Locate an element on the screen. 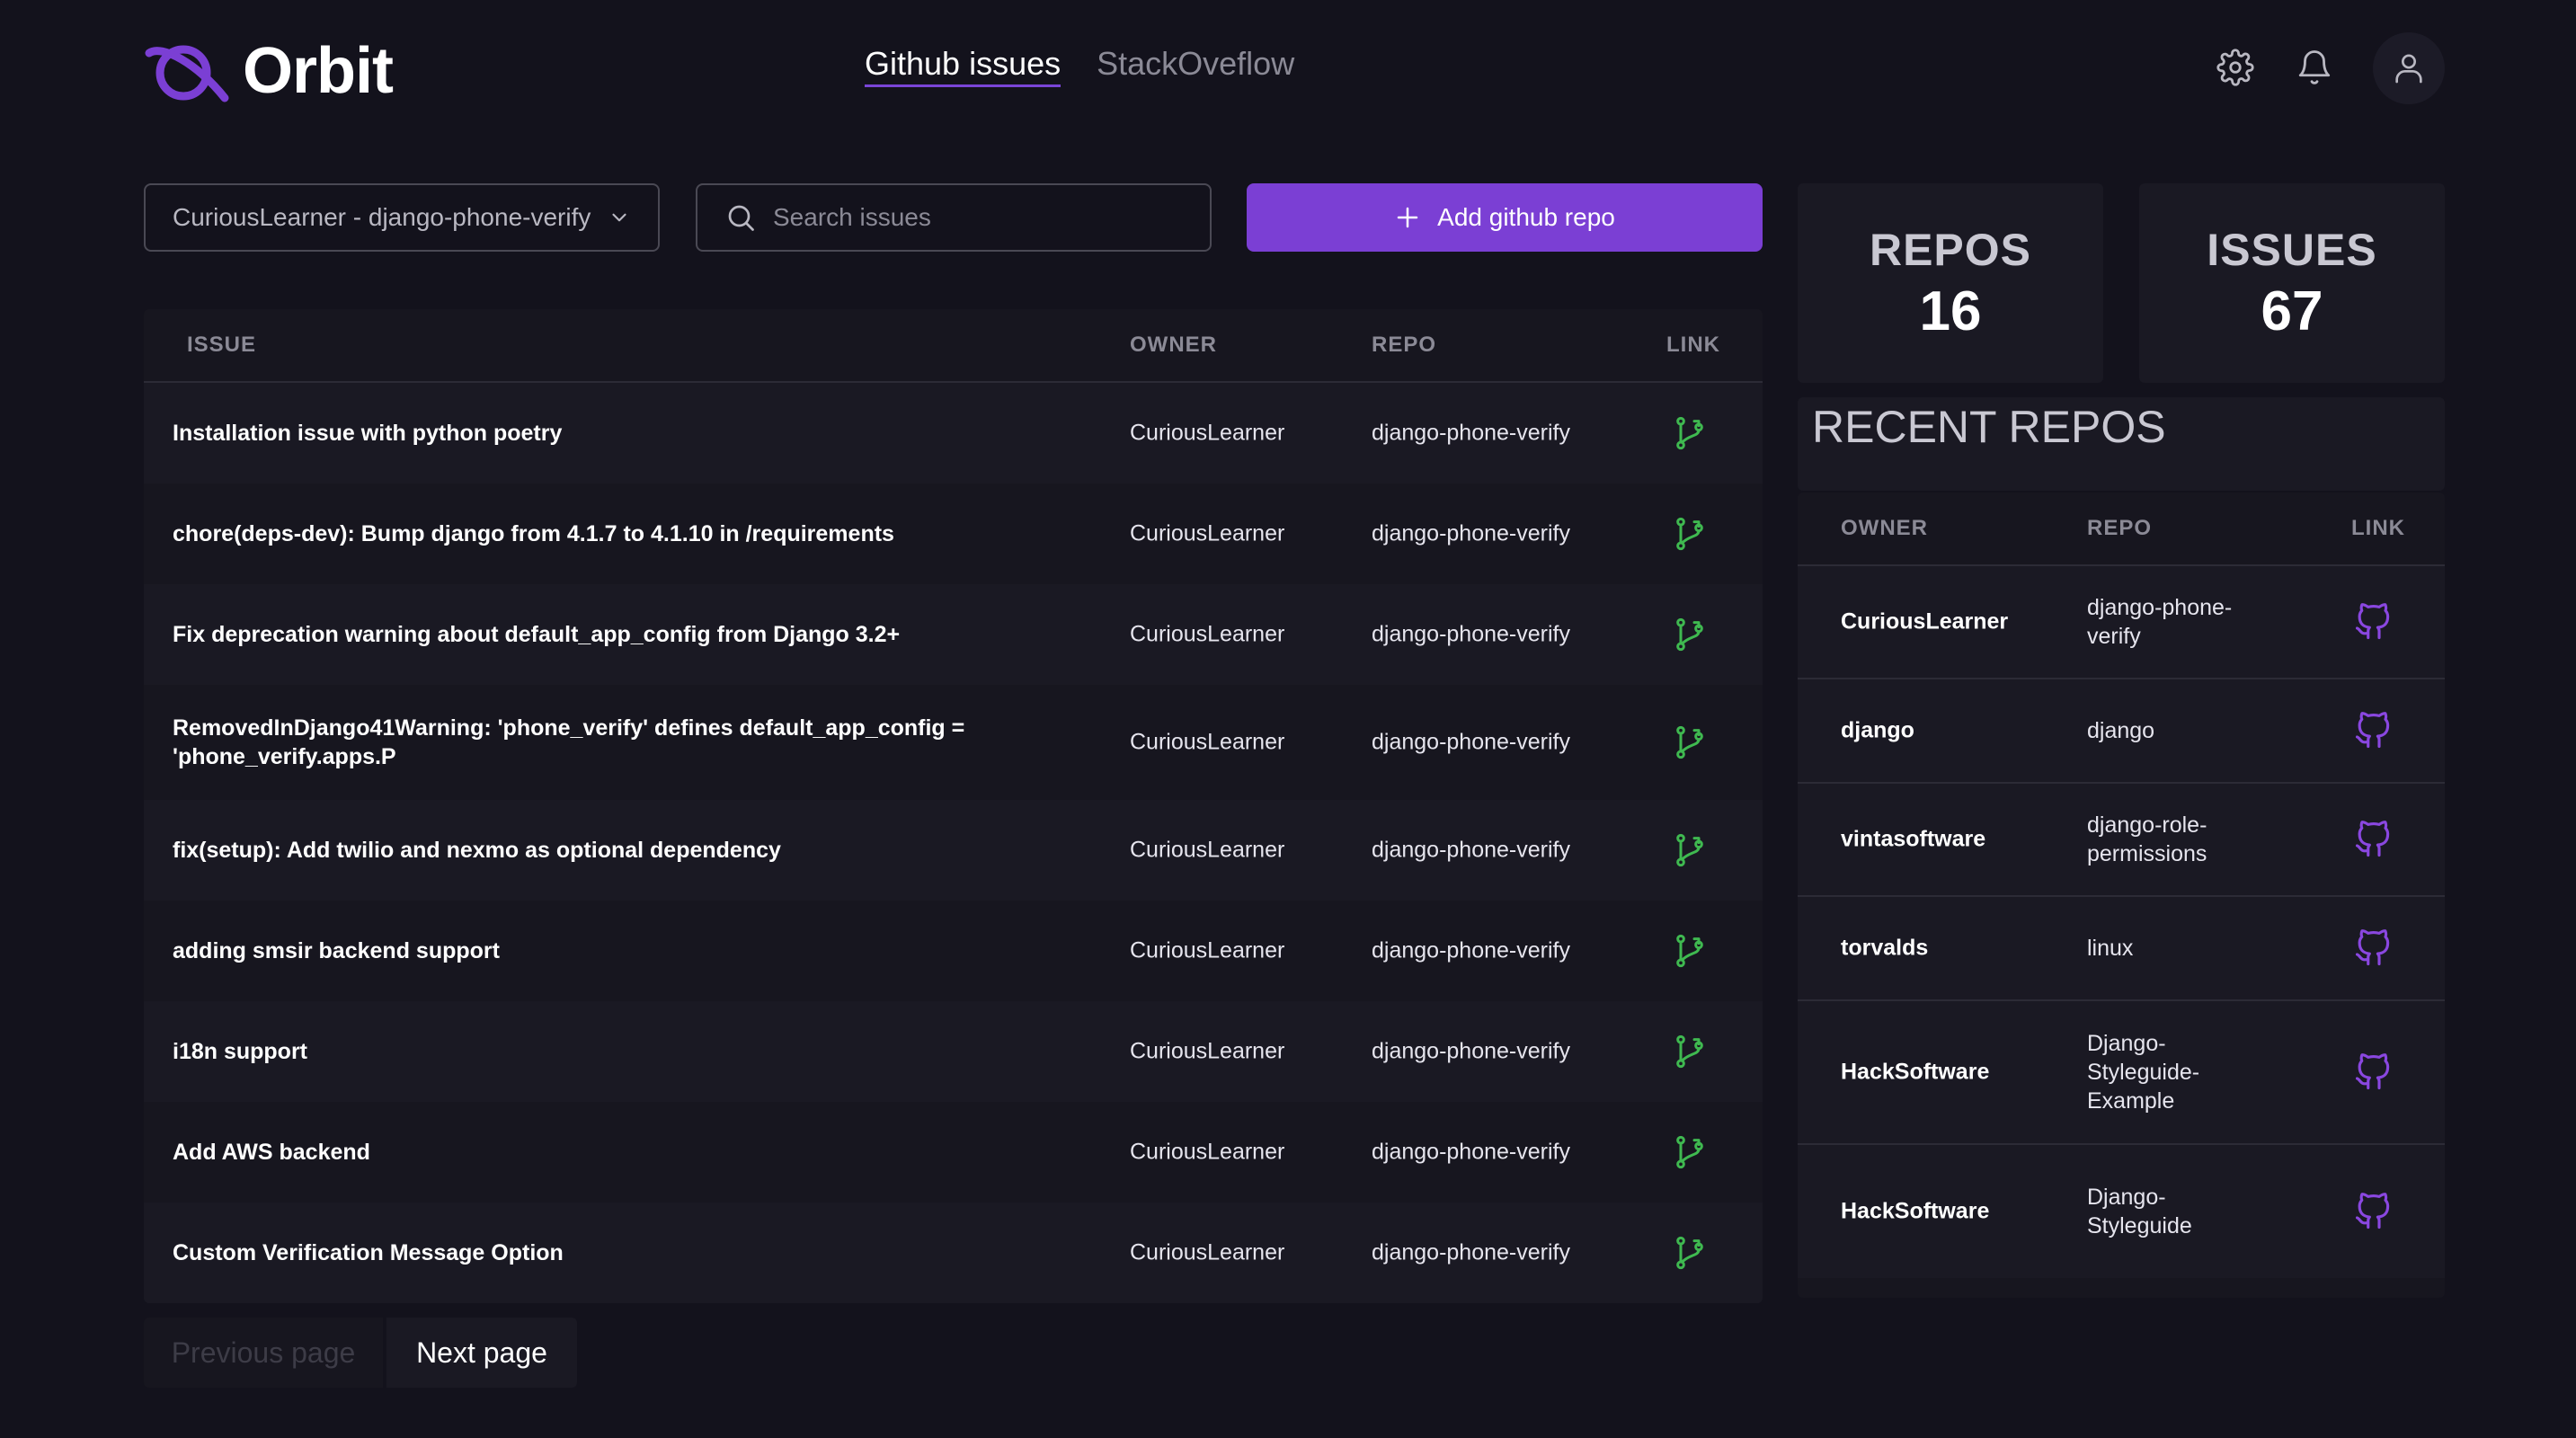 This screenshot has width=2576, height=1438. recent-repo-row: HackSoftware Django-Styleguide is located at coordinates (2121, 1210).